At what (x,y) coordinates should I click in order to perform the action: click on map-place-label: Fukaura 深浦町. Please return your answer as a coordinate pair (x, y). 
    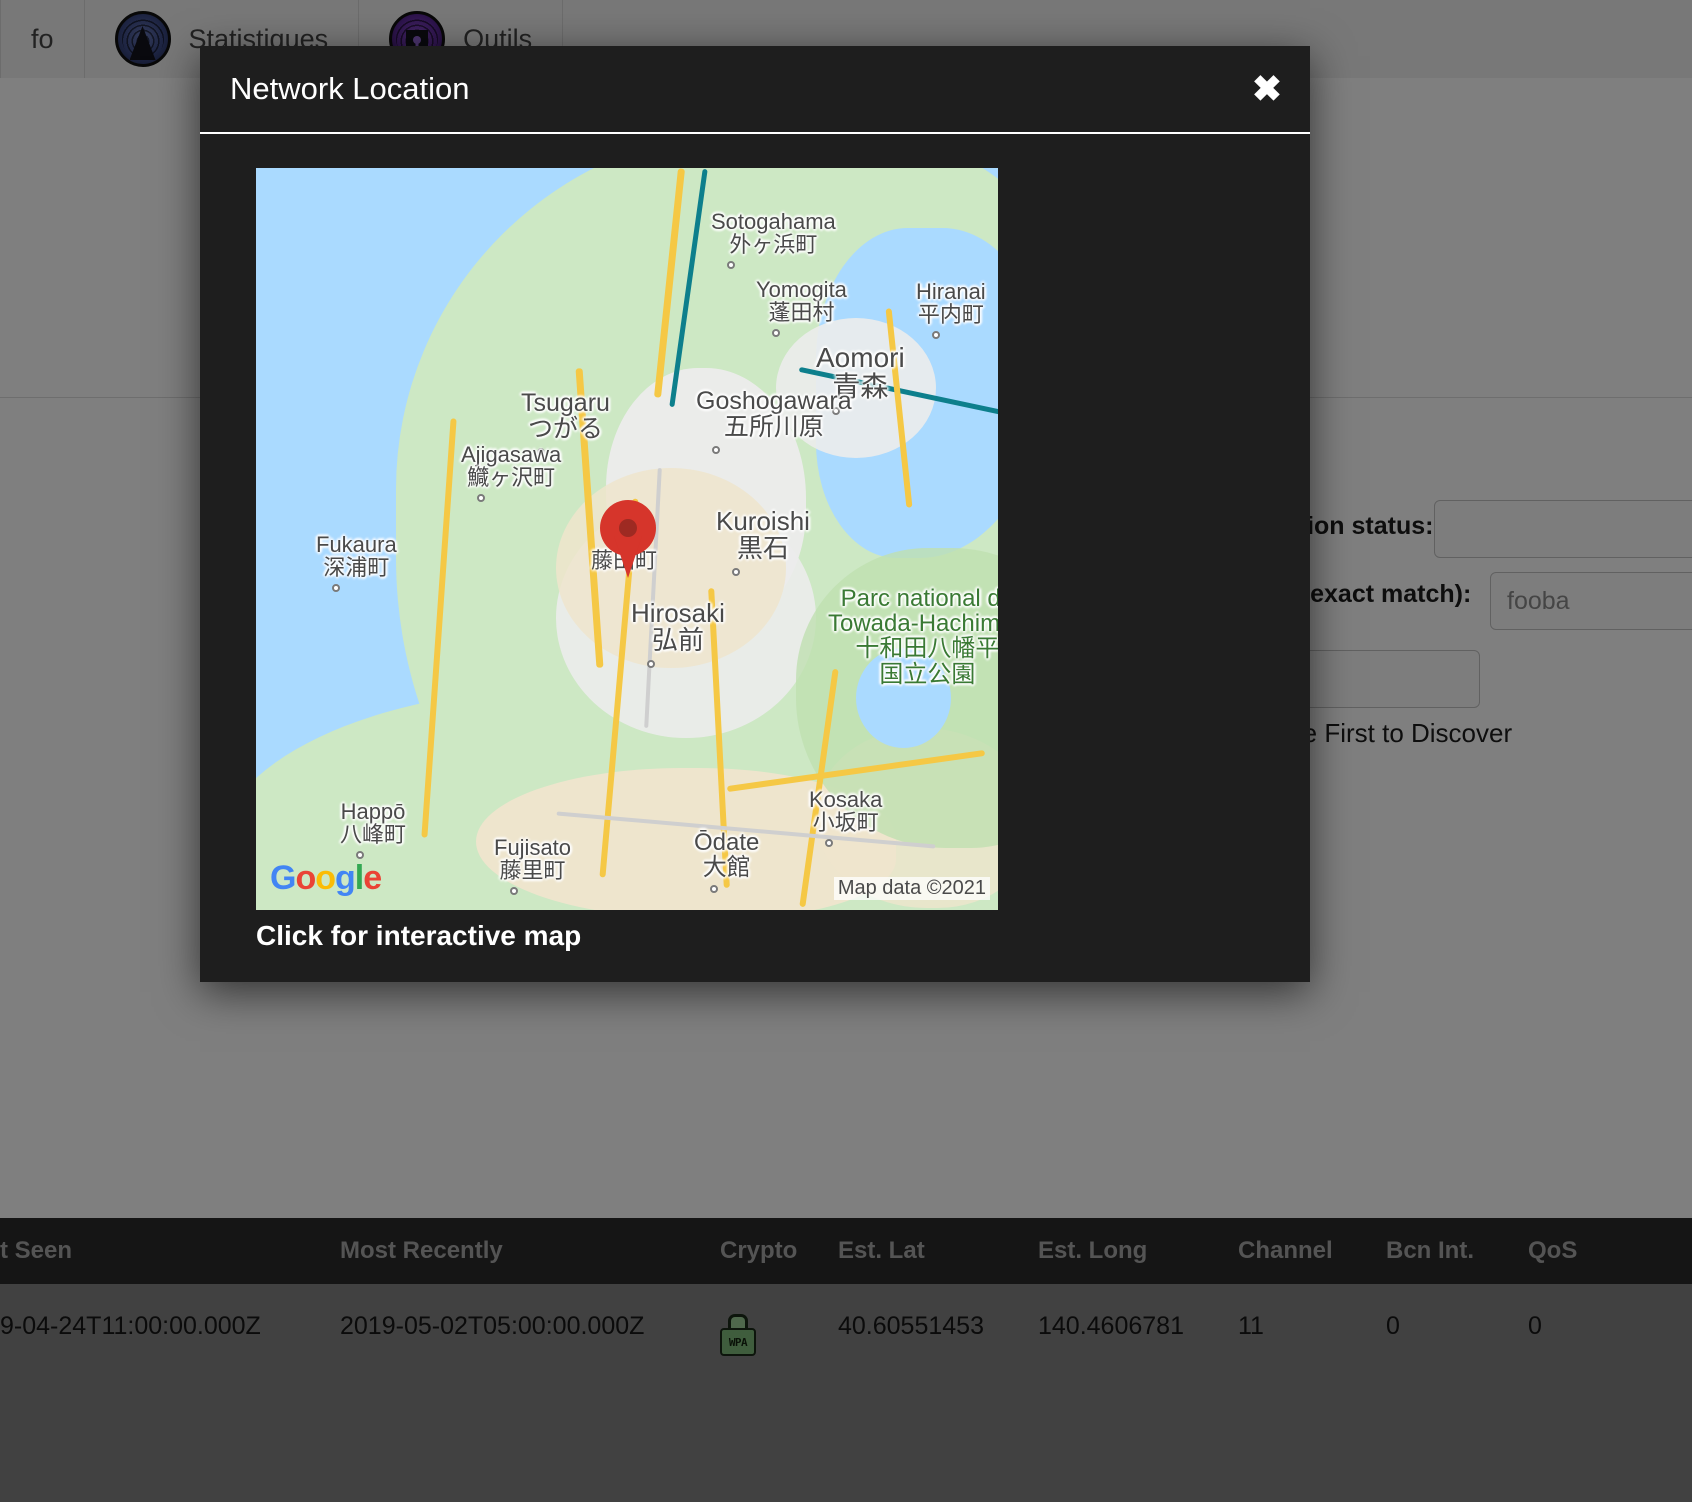
    Looking at the image, I should click on (356, 556).